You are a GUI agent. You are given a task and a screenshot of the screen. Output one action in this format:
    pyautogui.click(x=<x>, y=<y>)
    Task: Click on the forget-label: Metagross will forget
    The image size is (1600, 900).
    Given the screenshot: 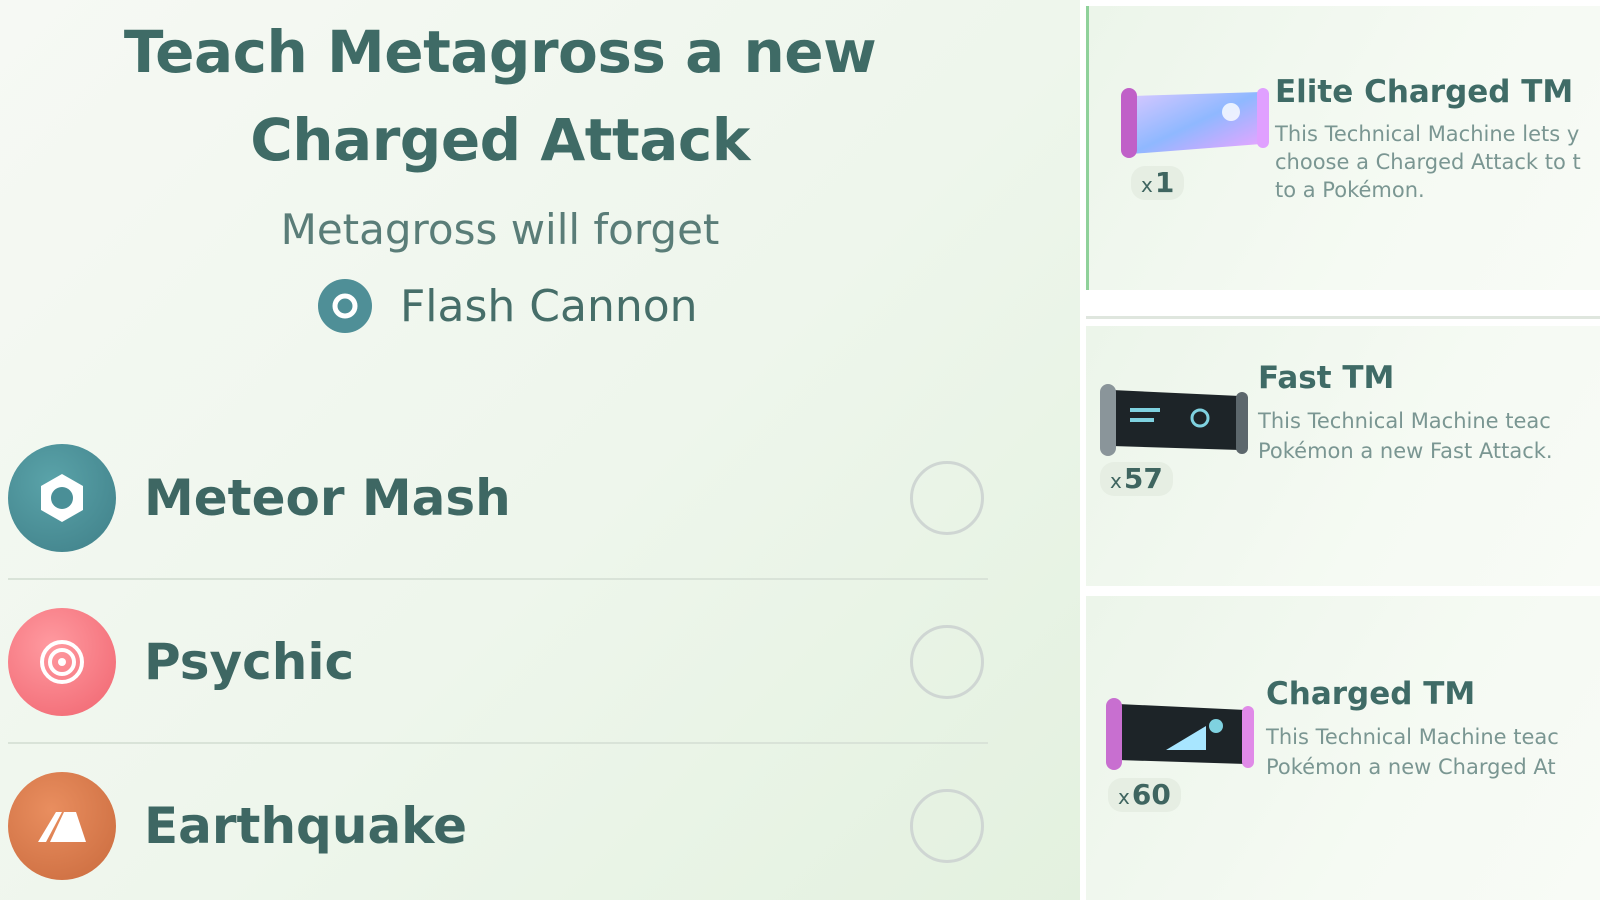 What is the action you would take?
    pyautogui.click(x=500, y=229)
    